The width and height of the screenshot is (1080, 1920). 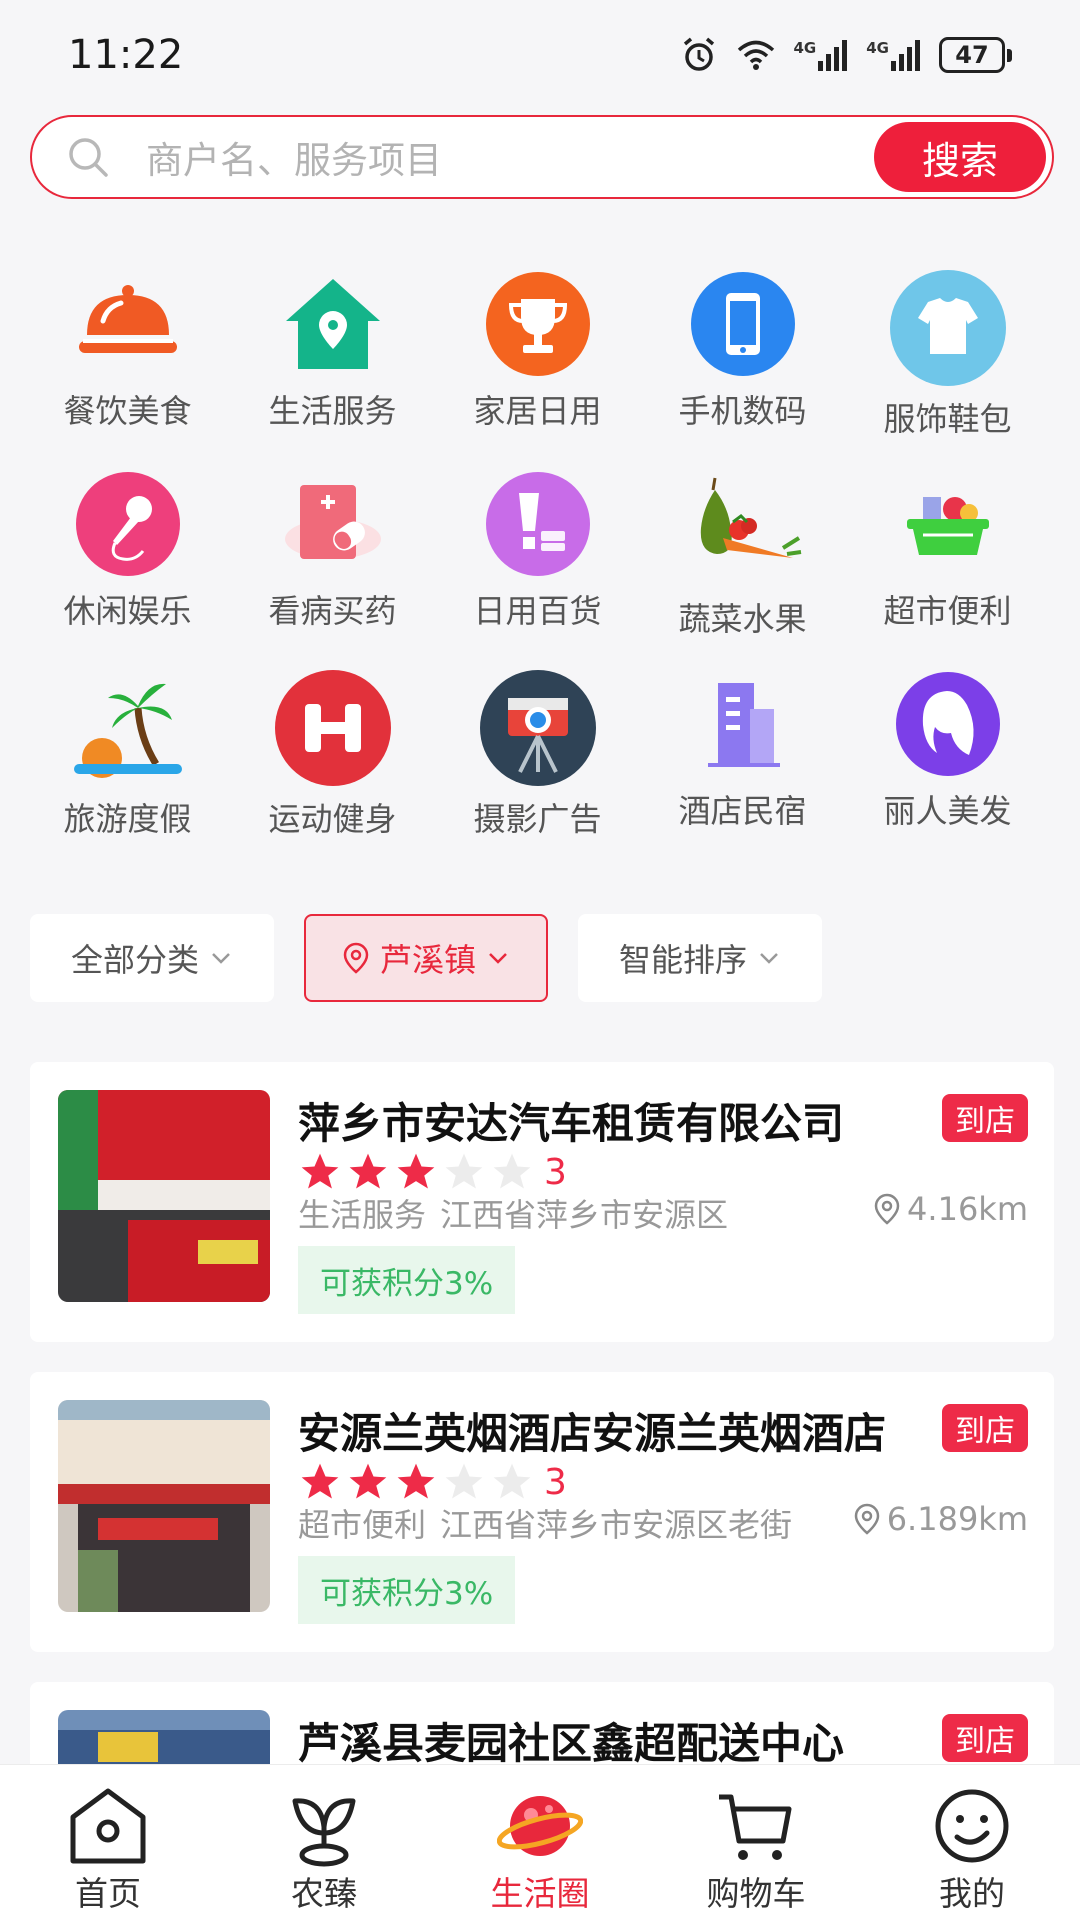 I want to click on shop-distance: 6.189km, so click(x=940, y=1519).